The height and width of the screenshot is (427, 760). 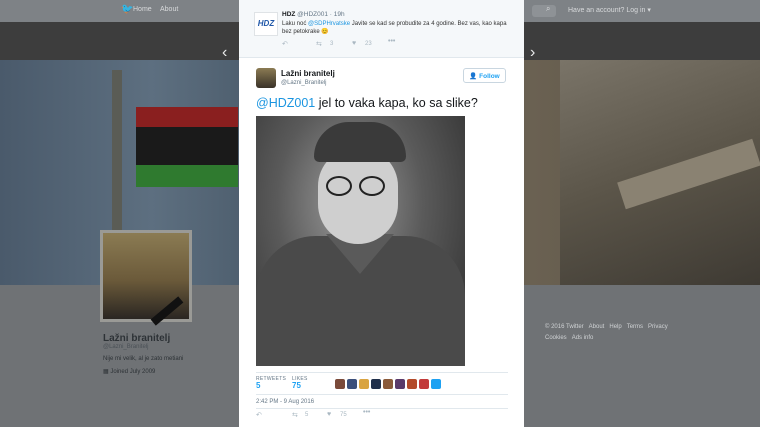 What do you see at coordinates (544, 11) in the screenshot?
I see `search-box` at bounding box center [544, 11].